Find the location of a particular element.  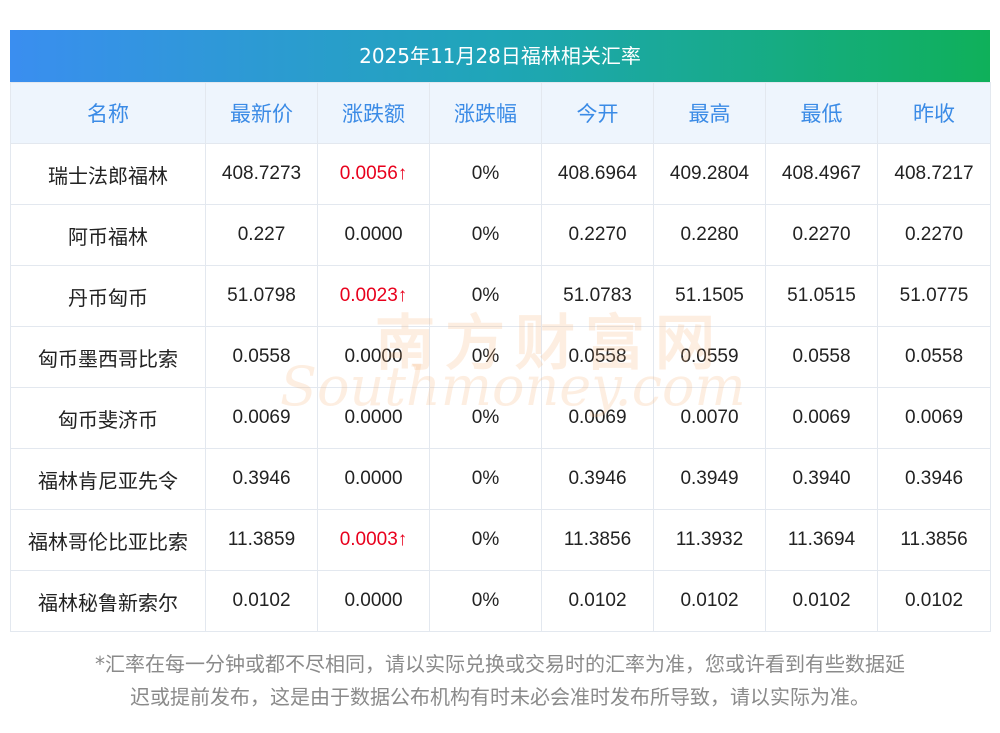

cell-high: 0.0559 is located at coordinates (709, 357).